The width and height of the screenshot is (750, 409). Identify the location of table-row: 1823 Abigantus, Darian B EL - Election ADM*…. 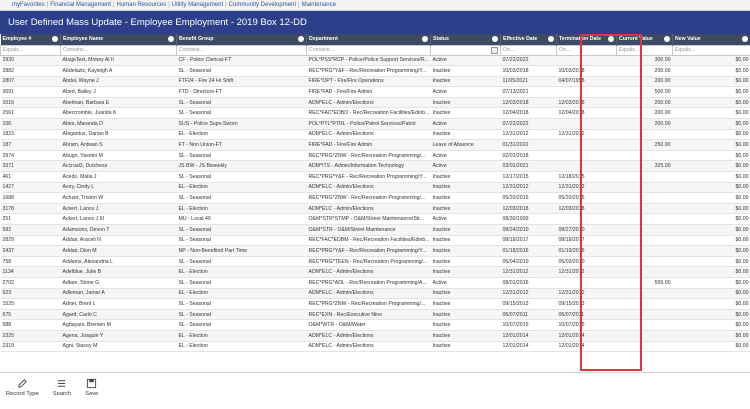
(375, 135).